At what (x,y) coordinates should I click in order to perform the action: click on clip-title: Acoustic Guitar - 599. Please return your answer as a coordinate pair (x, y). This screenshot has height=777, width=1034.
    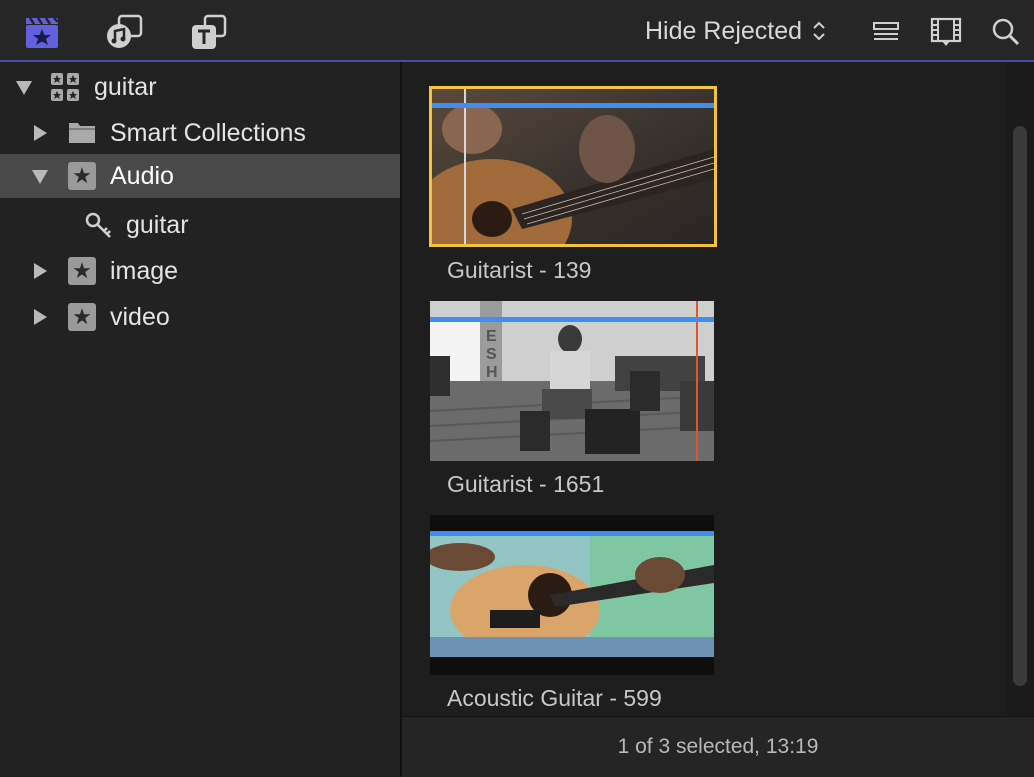
    Looking at the image, I should click on (554, 698).